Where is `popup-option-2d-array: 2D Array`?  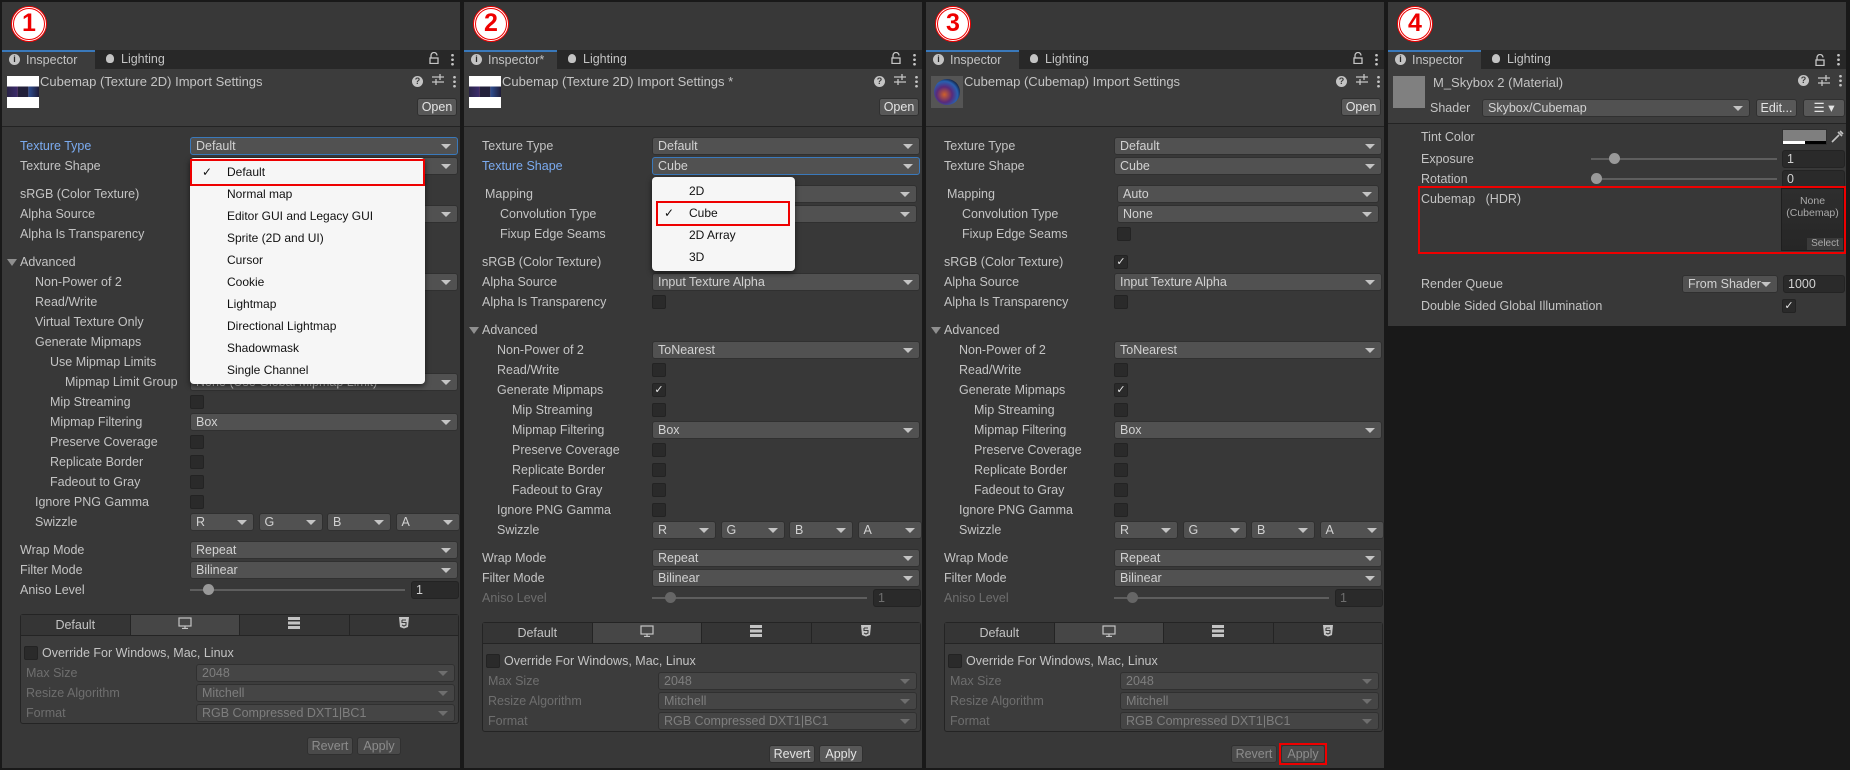
popup-option-2d-array: 2D Array is located at coordinates (723, 235).